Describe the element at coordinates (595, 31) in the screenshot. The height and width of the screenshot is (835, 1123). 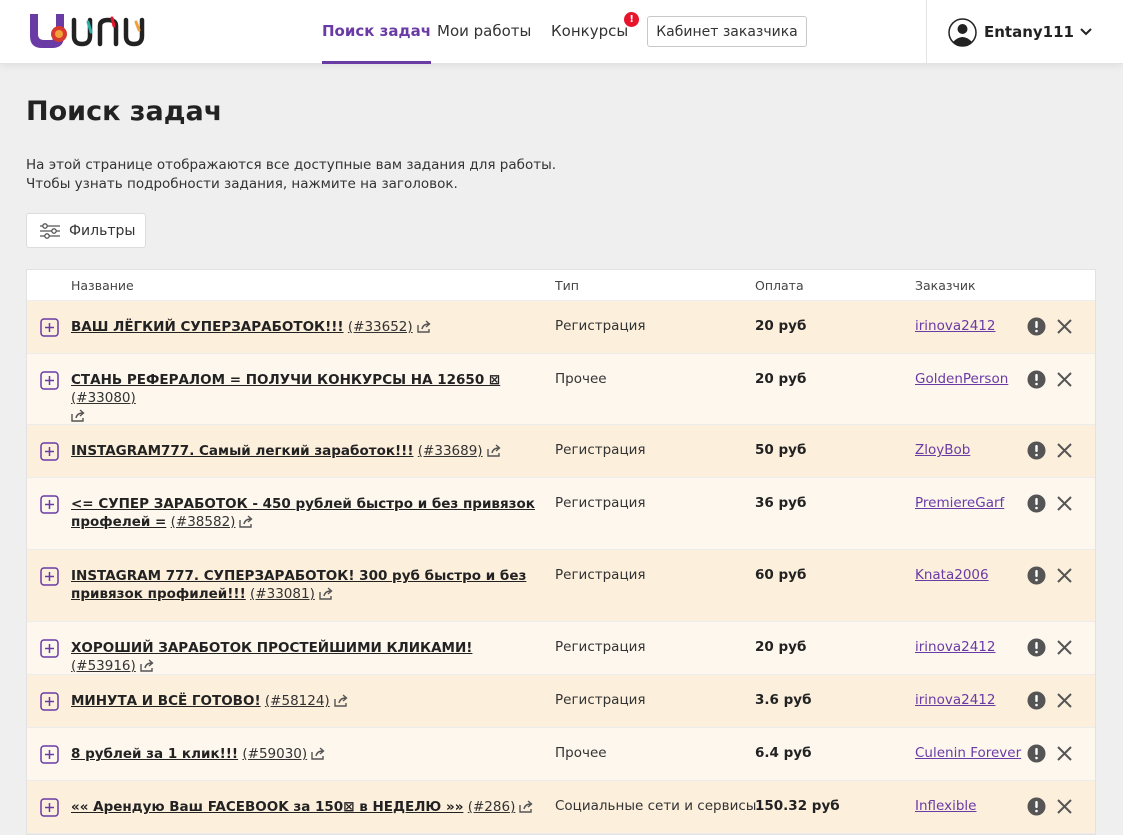
I see `nav-contests: Конкурсы !` at that location.